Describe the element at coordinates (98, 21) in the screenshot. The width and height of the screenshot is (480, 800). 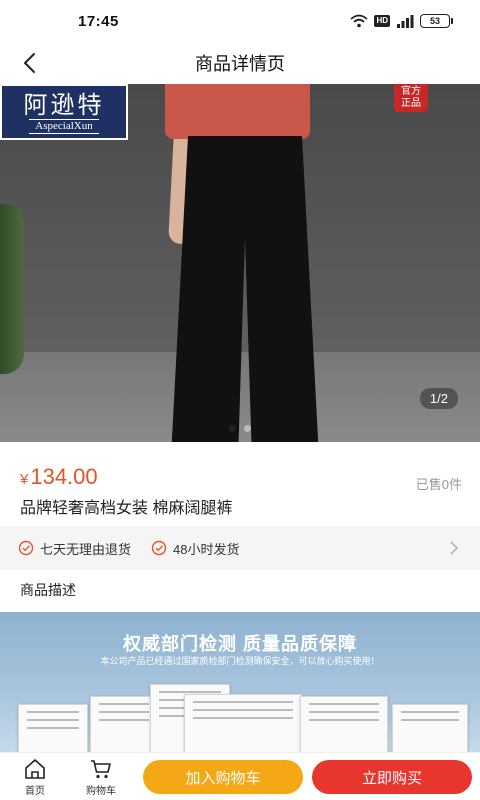
I see `status-time: 17:45` at that location.